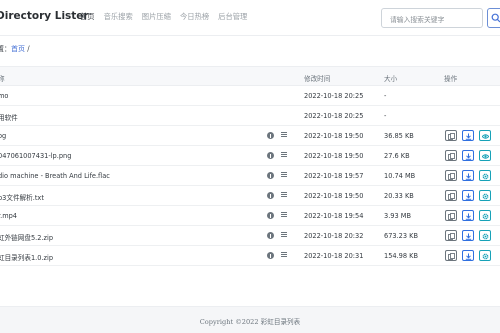 This screenshot has height=333, width=500. I want to click on file-modified-time: 2022-10-18 19:57, so click(334, 176).